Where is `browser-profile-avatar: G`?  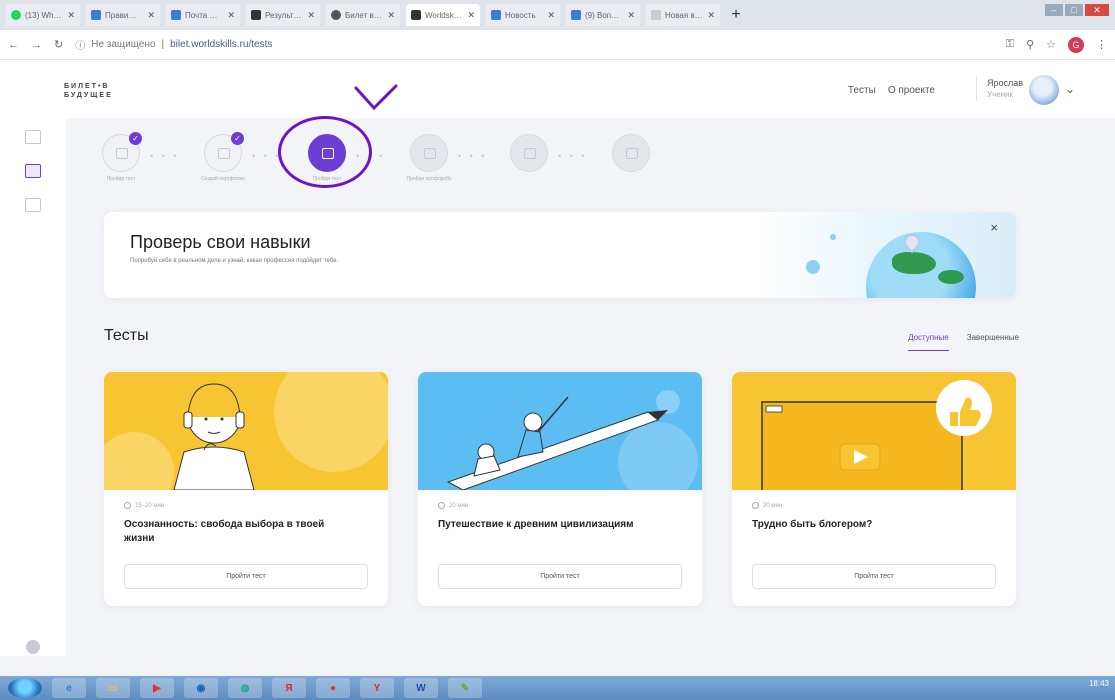
browser-profile-avatar: G is located at coordinates (1076, 44).